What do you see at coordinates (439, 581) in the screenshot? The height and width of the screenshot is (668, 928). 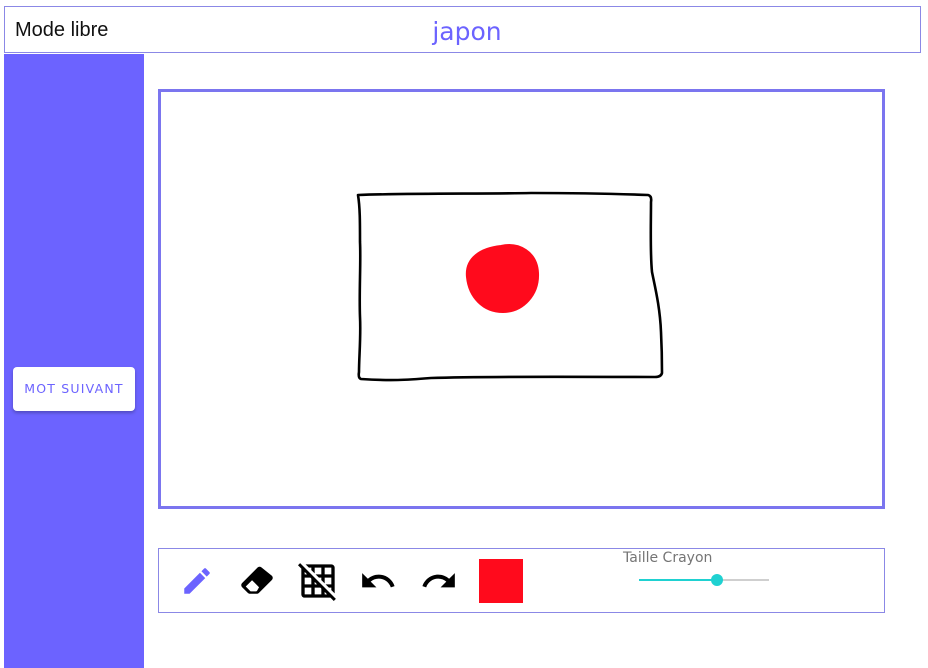 I see `redo-icon` at bounding box center [439, 581].